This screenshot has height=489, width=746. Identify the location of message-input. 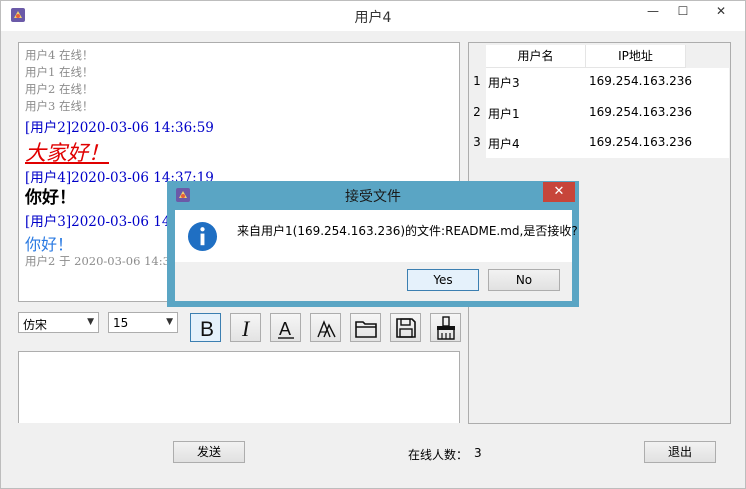
(239, 388).